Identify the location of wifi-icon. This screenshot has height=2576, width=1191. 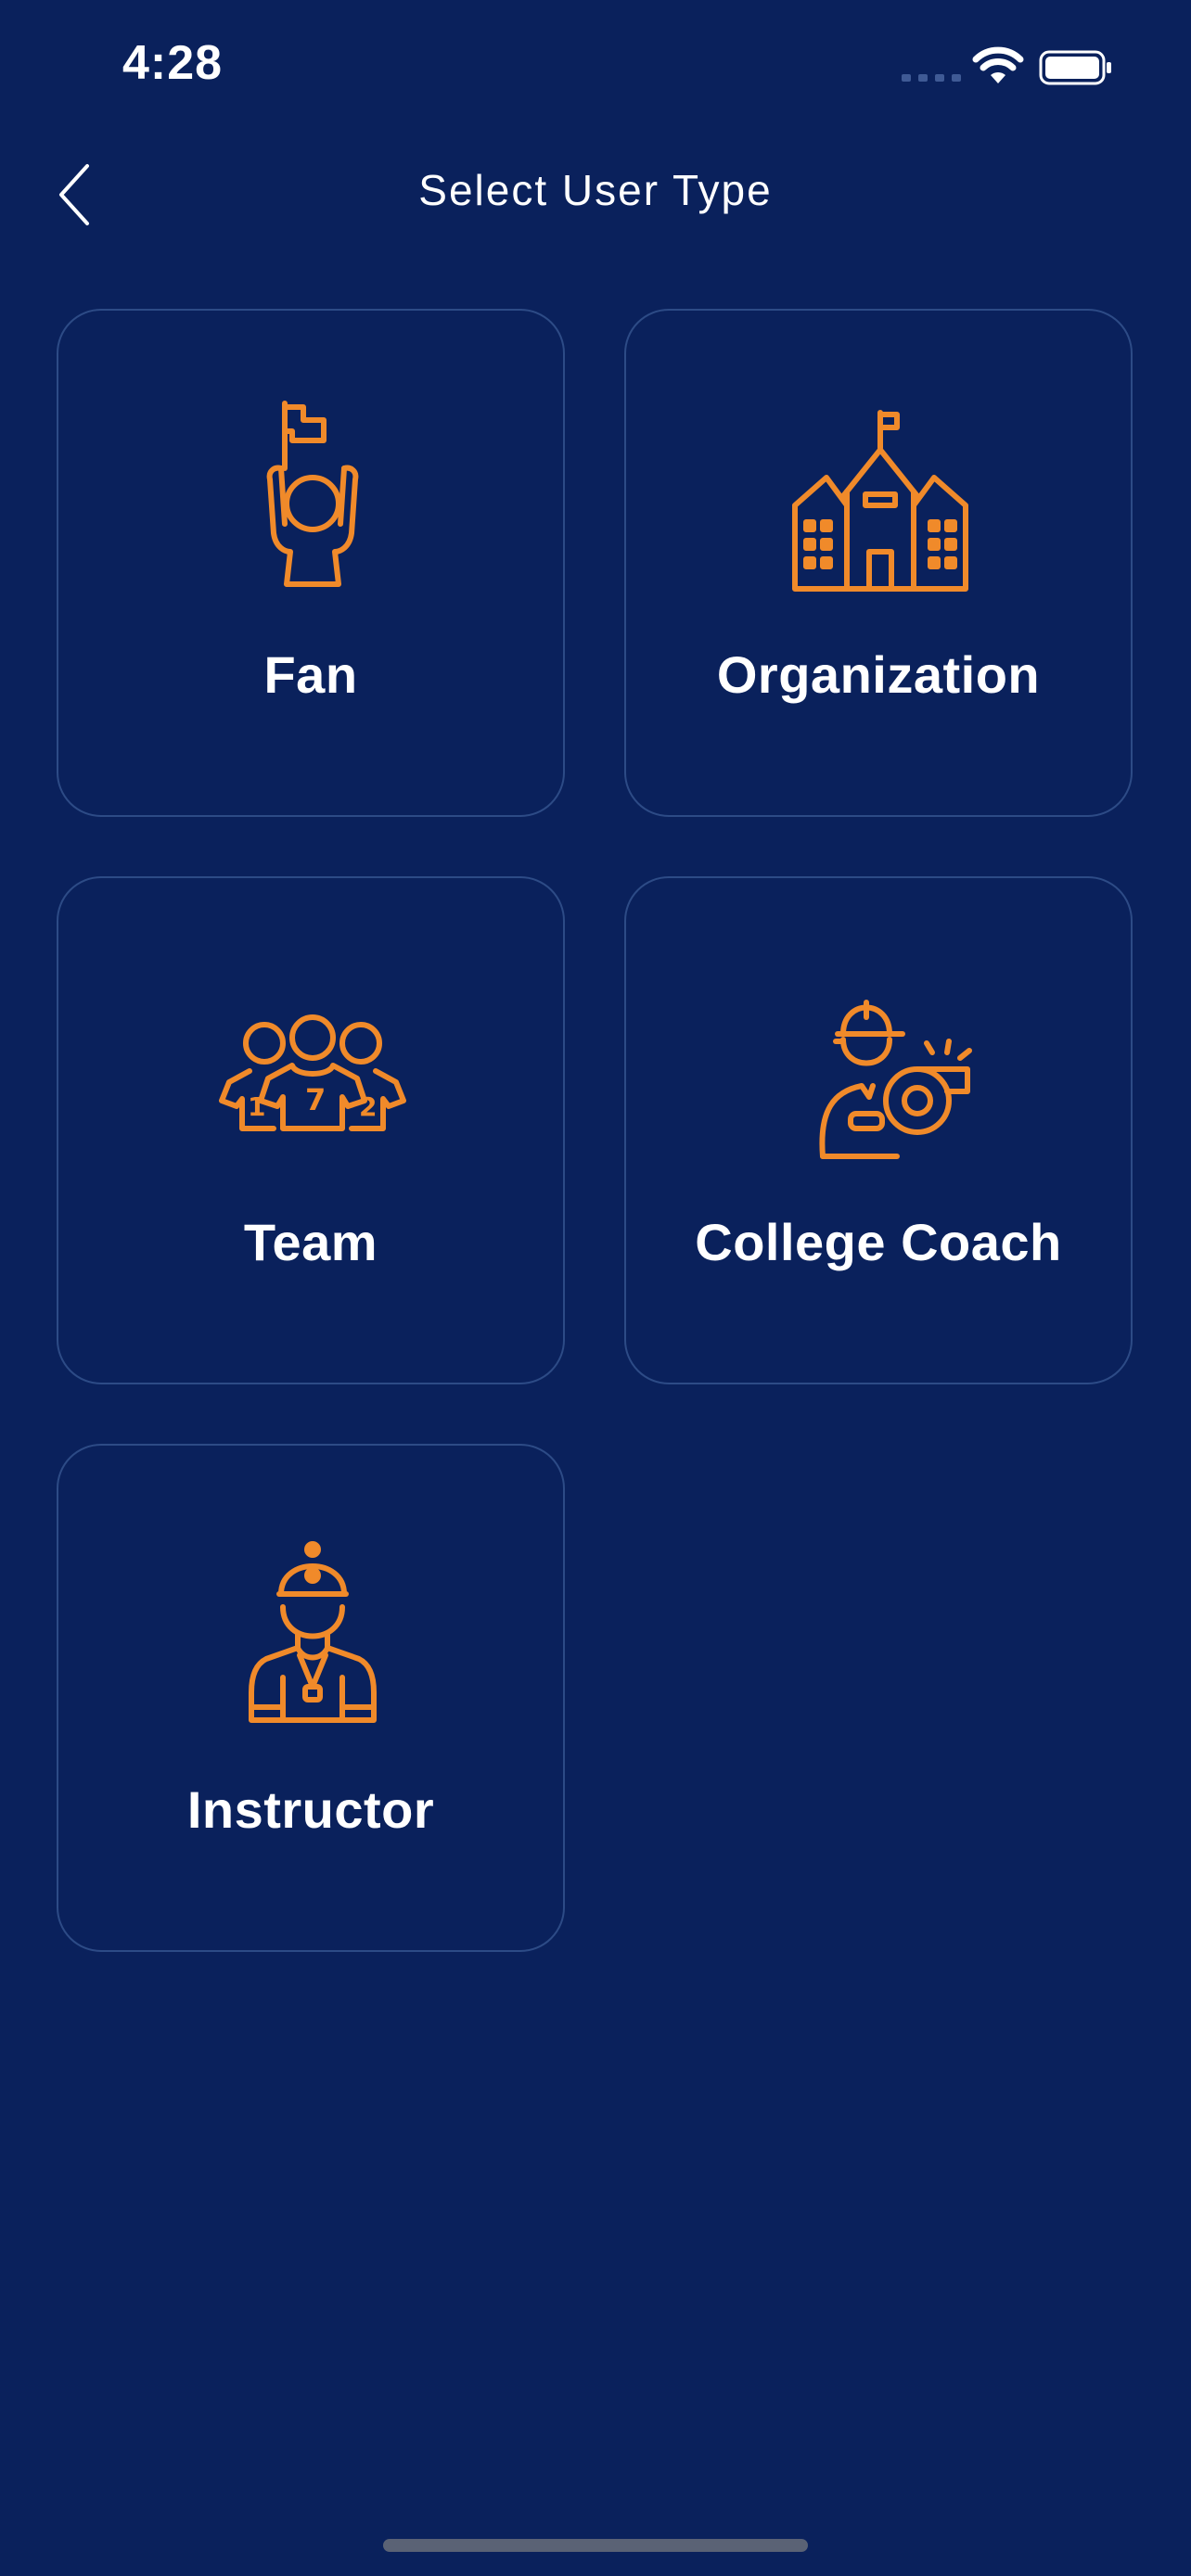
(998, 64).